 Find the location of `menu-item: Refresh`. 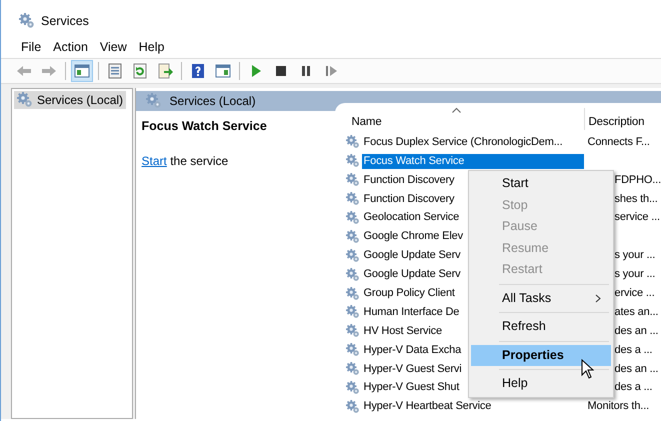

menu-item: Refresh is located at coordinates (541, 327).